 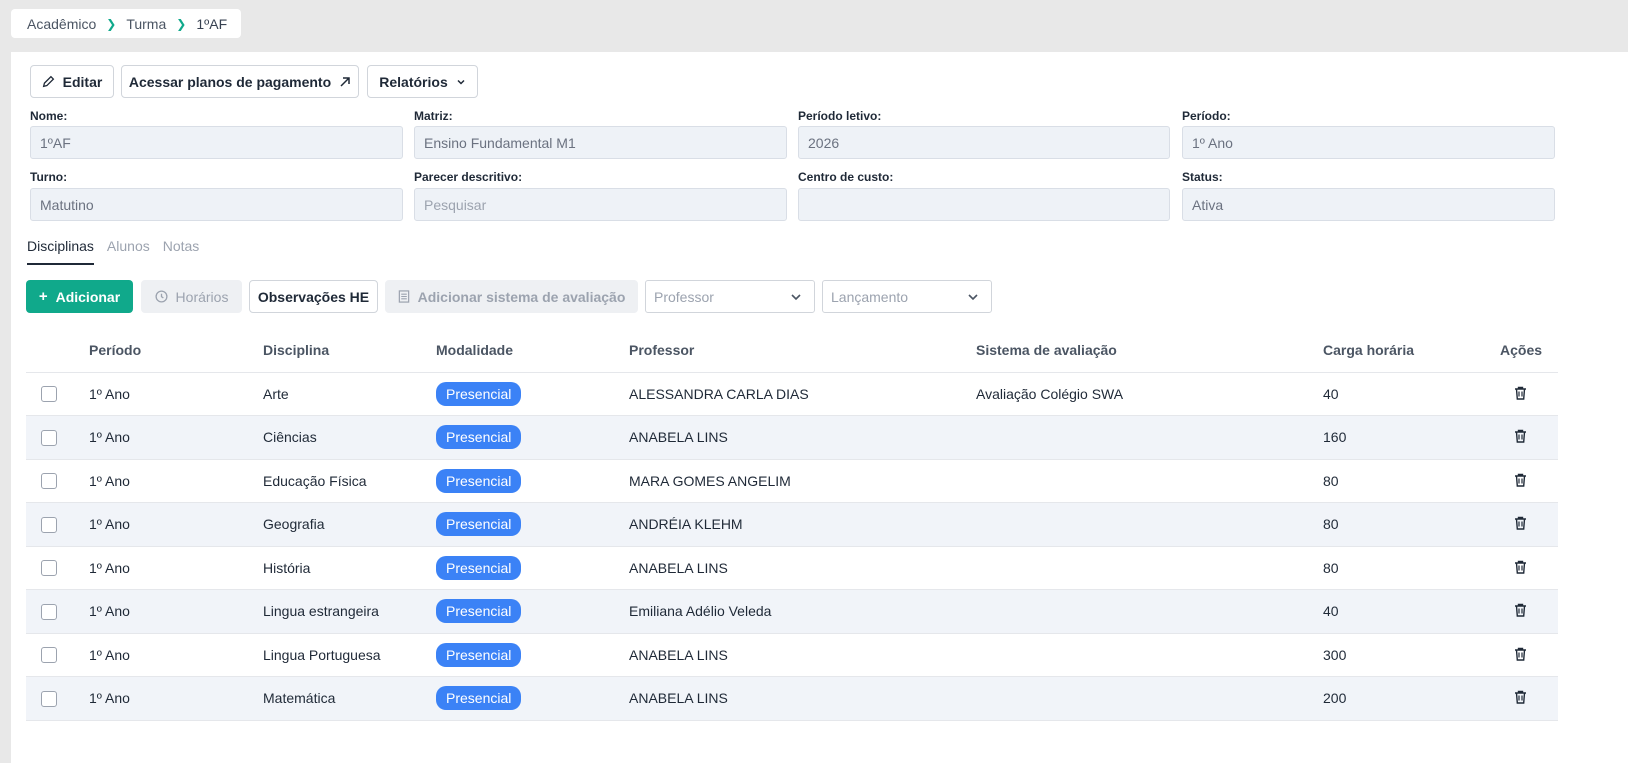 I want to click on header-periodo: Período, so click(x=176, y=351).